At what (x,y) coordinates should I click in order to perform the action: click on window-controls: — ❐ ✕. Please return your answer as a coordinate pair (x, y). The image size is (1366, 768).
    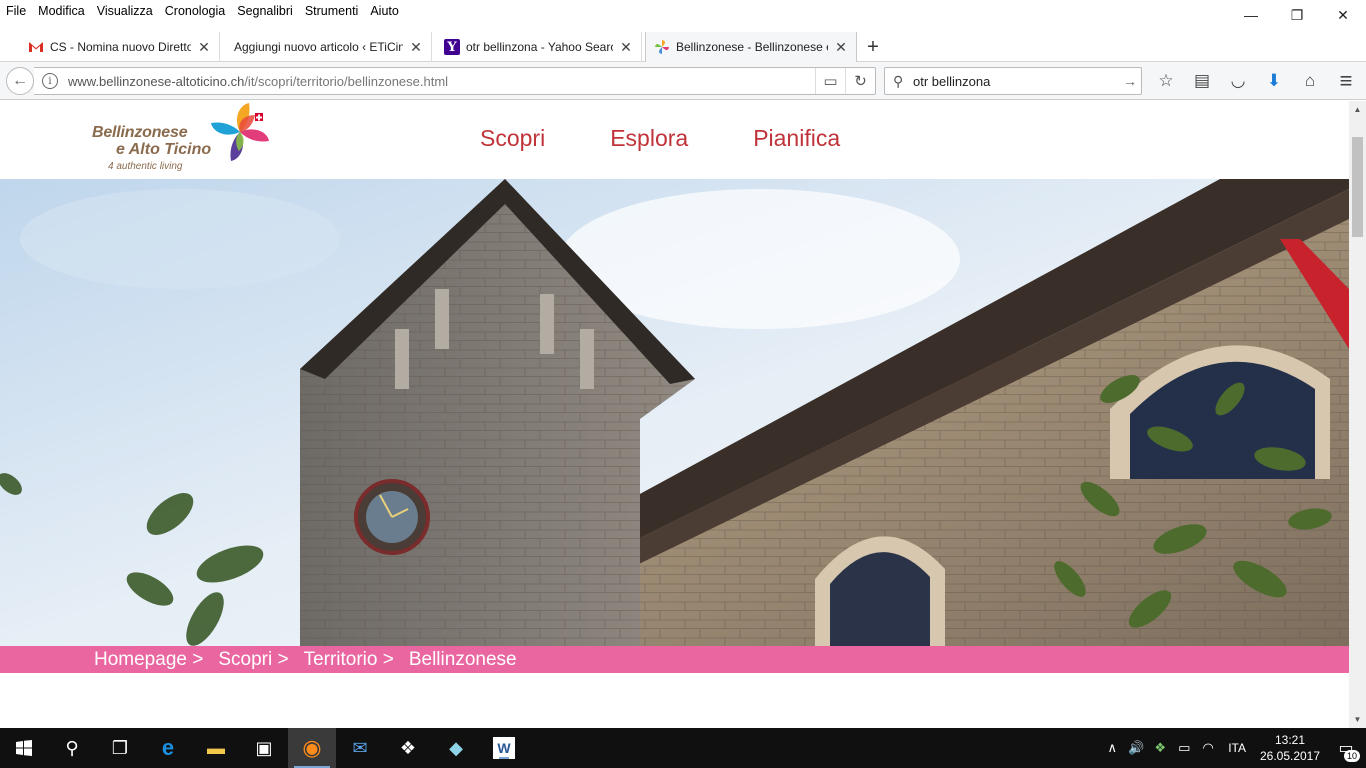
    Looking at the image, I should click on (1297, 15).